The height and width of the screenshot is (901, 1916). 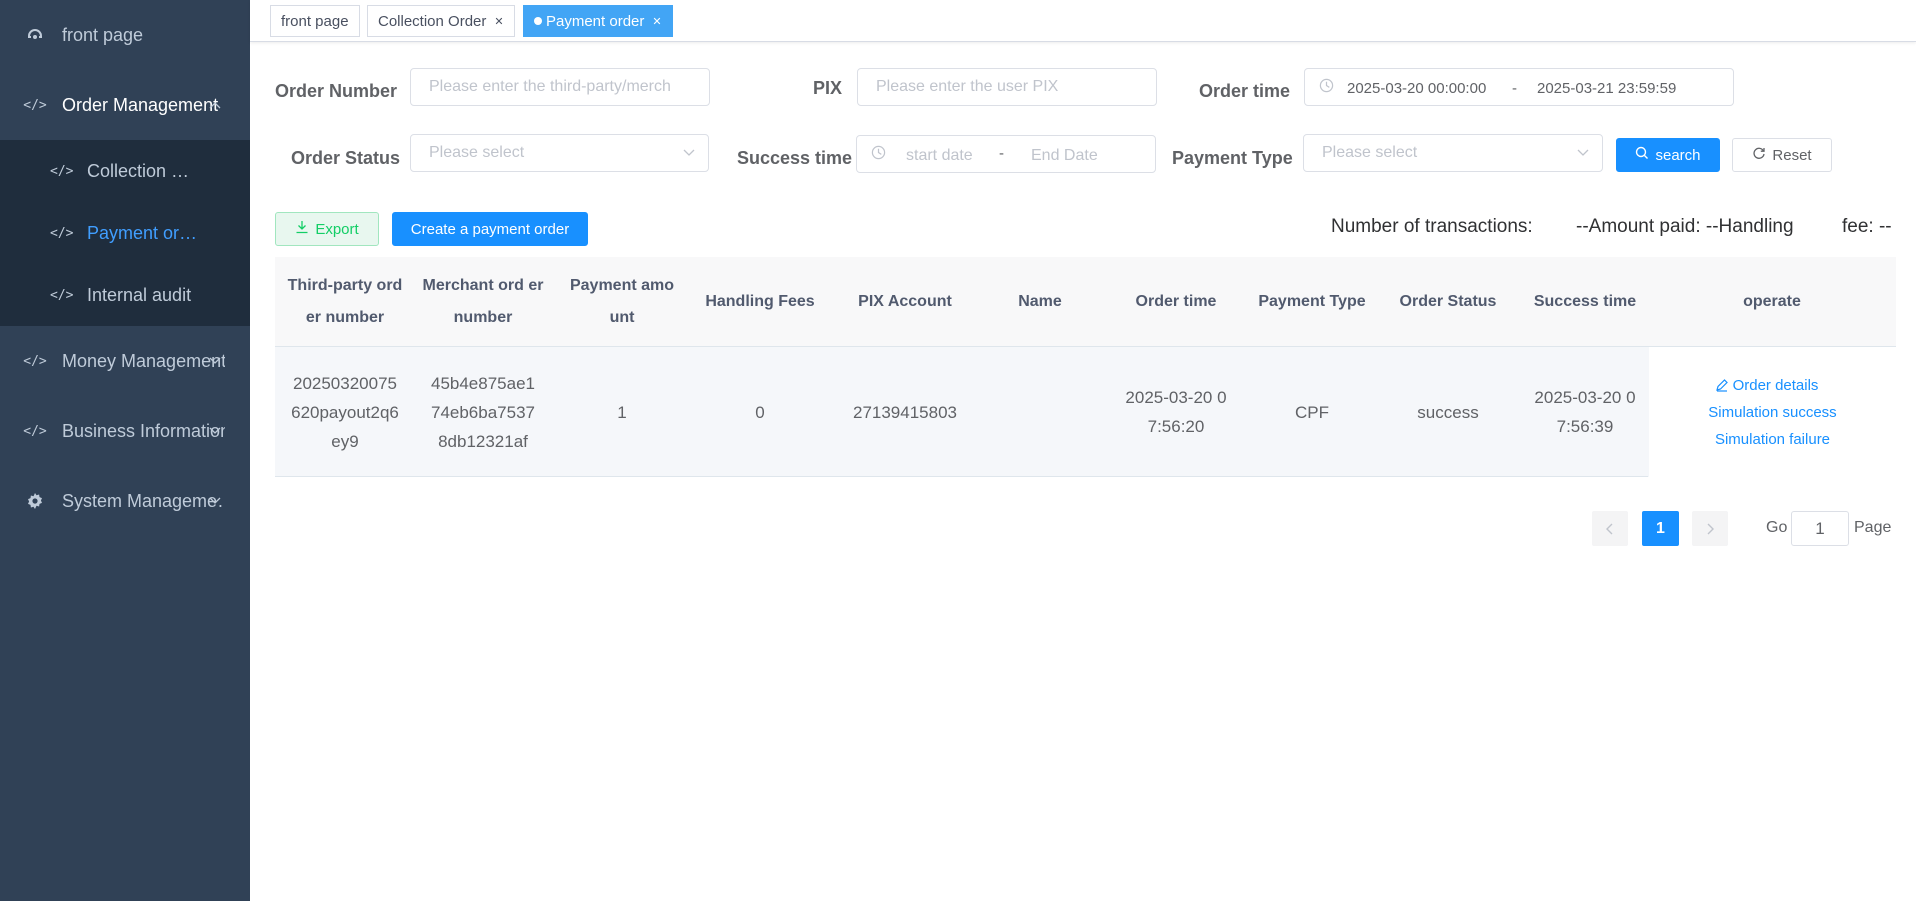 I want to click on cell-success-time: 2025-03-20 07:56:39, so click(x=1585, y=412).